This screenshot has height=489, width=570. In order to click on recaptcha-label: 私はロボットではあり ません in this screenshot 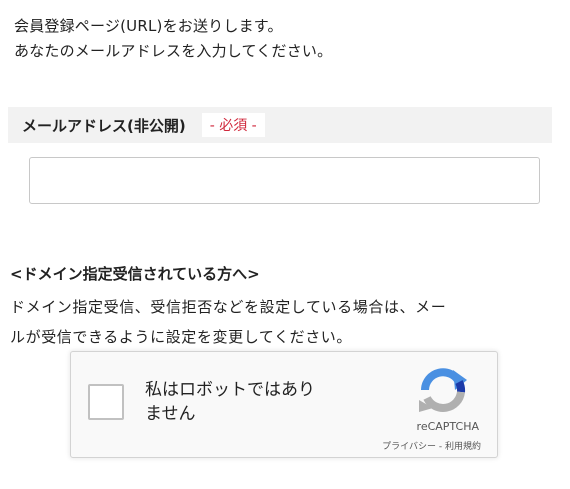, I will do `click(255, 402)`.